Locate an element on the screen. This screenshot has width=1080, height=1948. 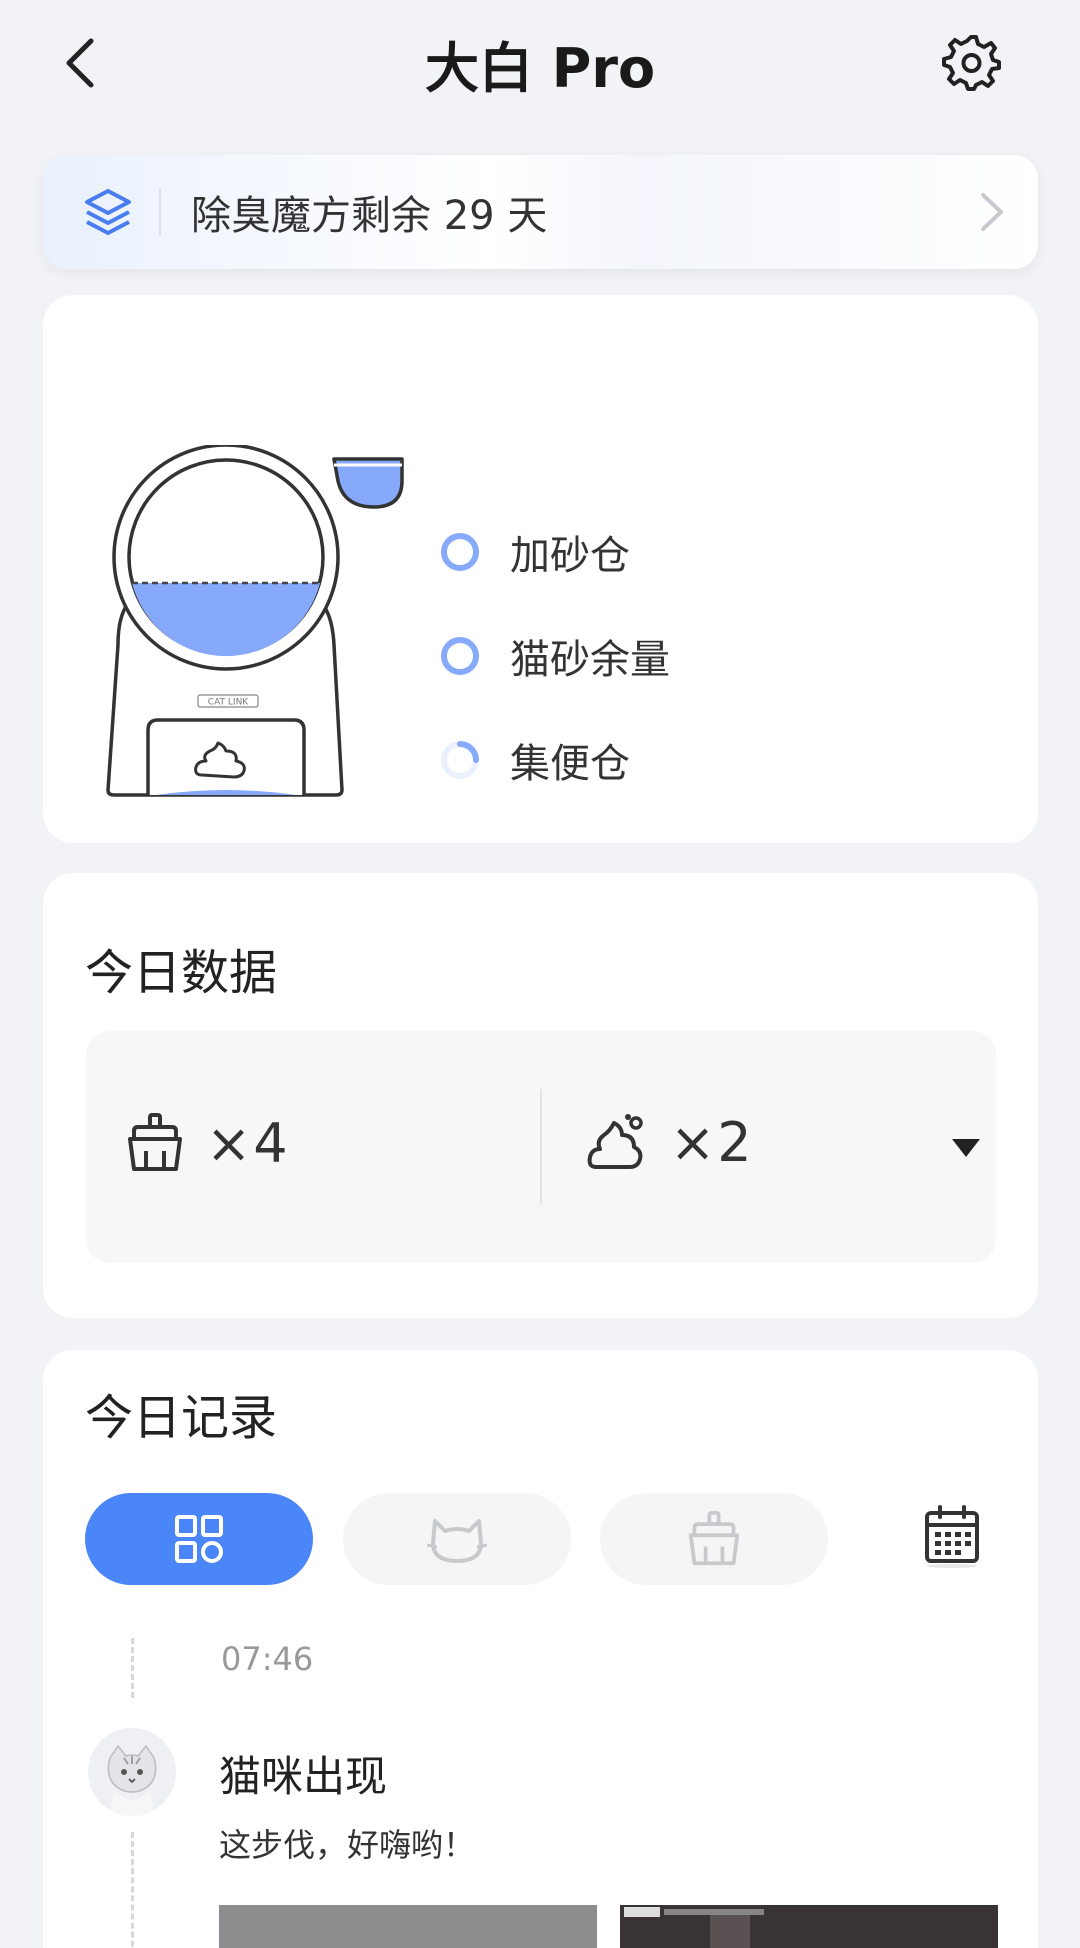
clean-count: ×4 is located at coordinates (248, 1143).